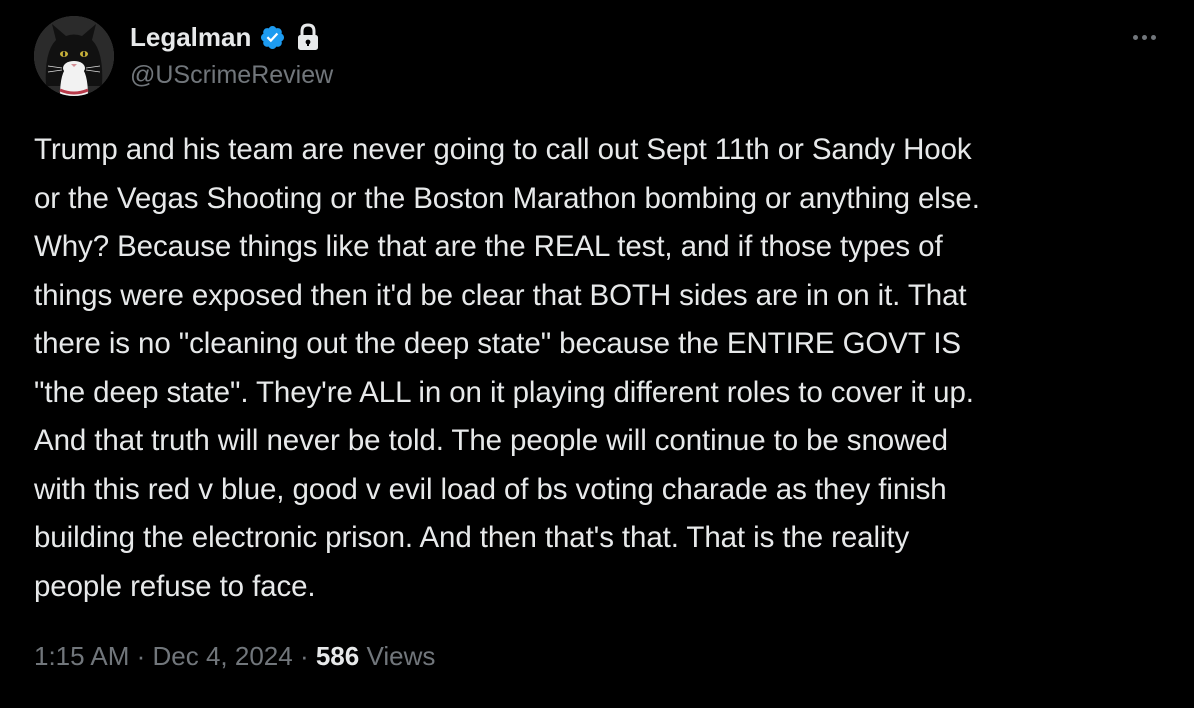 This screenshot has height=708, width=1194. I want to click on author-handle: @UScrimeReview, so click(231, 75).